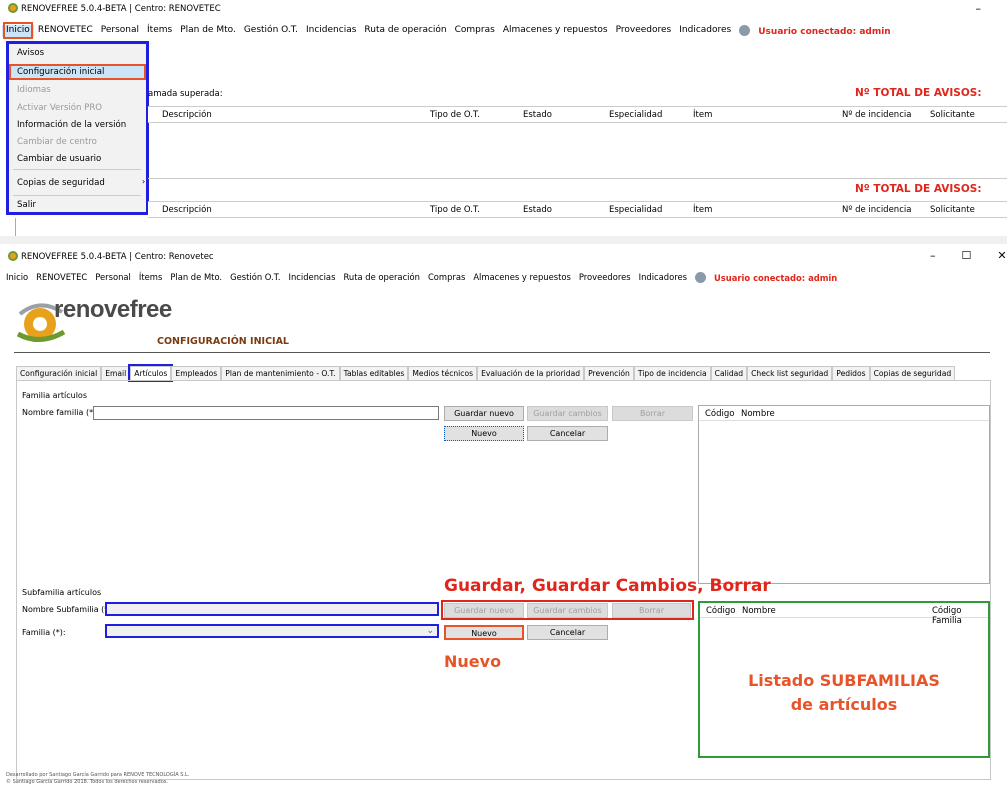  Describe the element at coordinates (59, 159) in the screenshot. I see `dd-cambiar-usuario: Cambiar de usuario` at that location.